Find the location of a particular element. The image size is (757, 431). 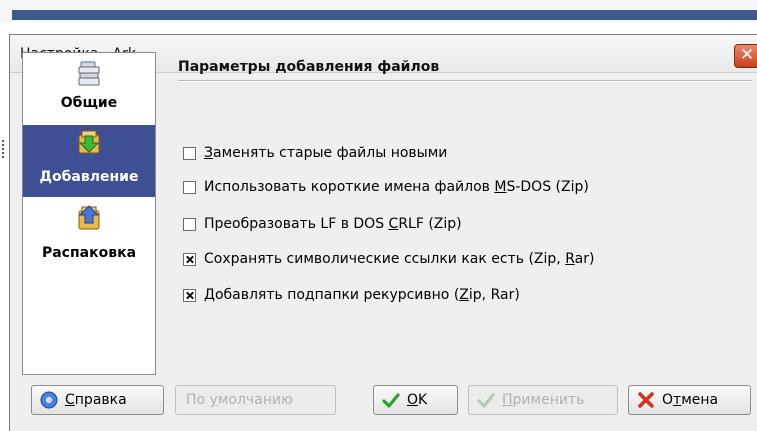

close-button: ✕ is located at coordinates (745, 56).